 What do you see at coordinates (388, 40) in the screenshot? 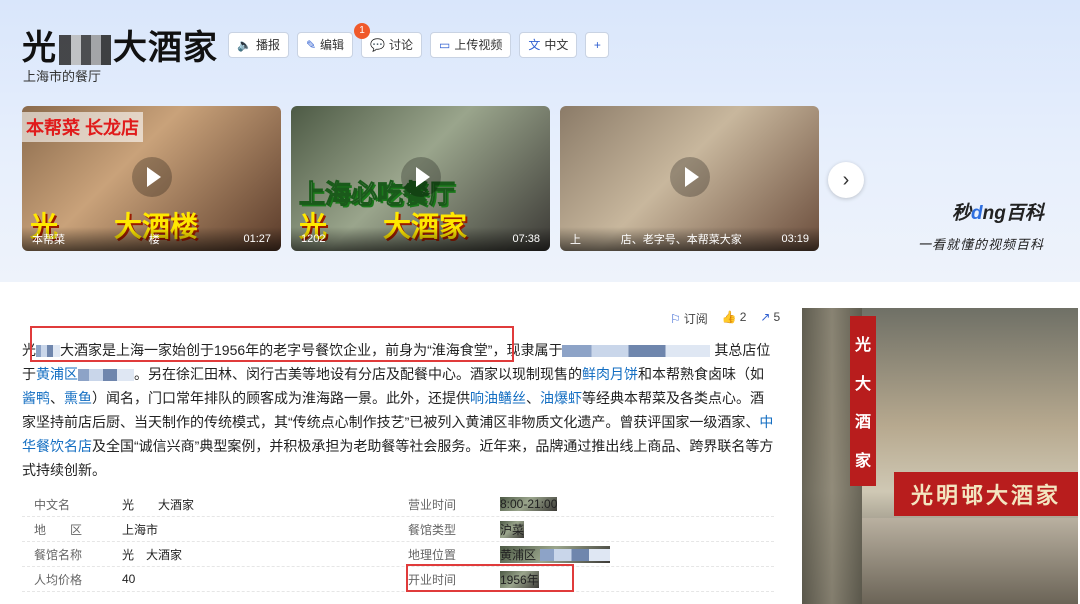
I see `discuss-button: 1 💬 讨论` at bounding box center [388, 40].